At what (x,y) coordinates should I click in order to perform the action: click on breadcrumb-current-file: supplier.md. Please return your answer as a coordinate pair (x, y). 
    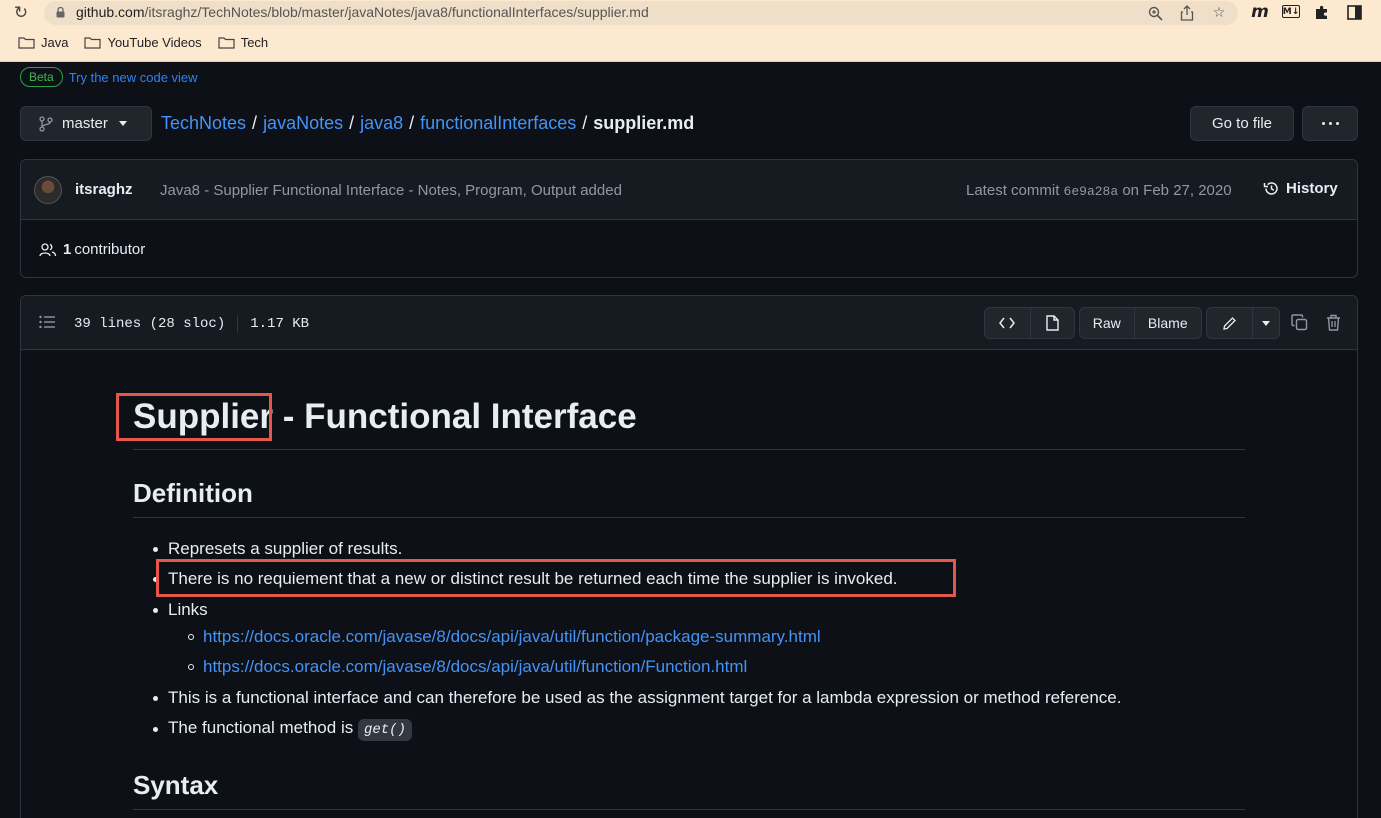
    Looking at the image, I should click on (644, 123).